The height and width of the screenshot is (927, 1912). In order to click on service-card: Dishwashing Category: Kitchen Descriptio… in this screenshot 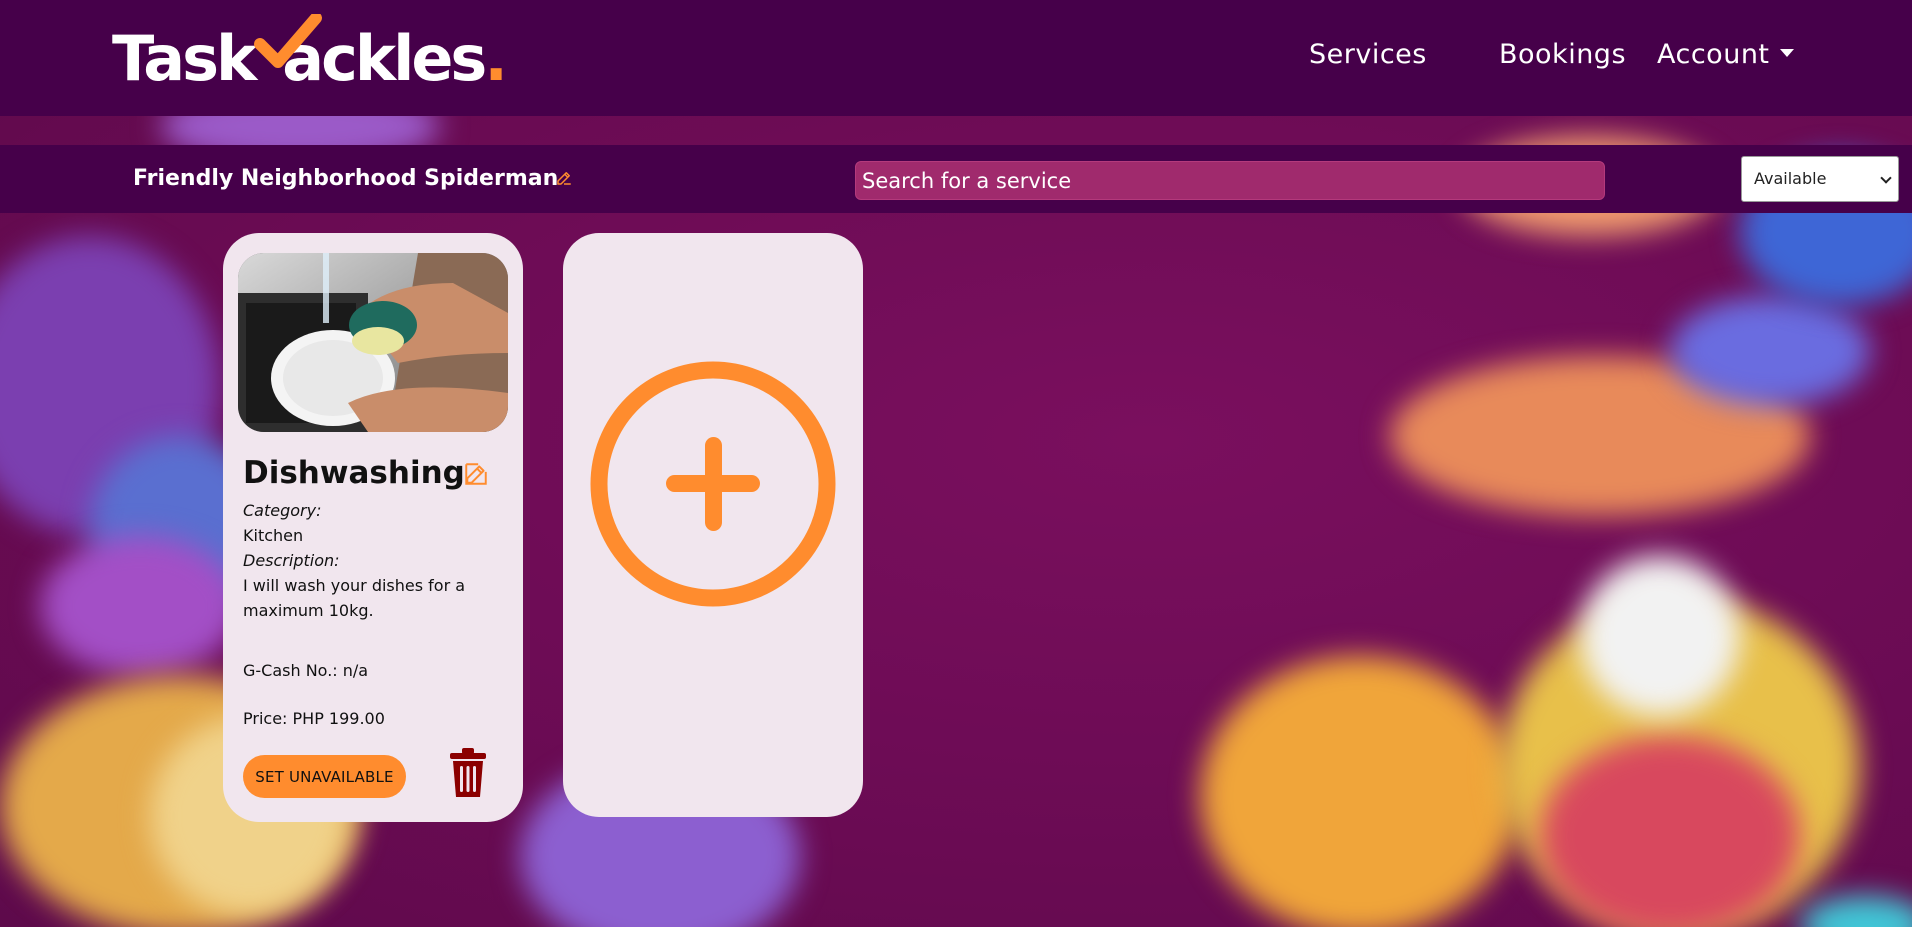, I will do `click(373, 527)`.